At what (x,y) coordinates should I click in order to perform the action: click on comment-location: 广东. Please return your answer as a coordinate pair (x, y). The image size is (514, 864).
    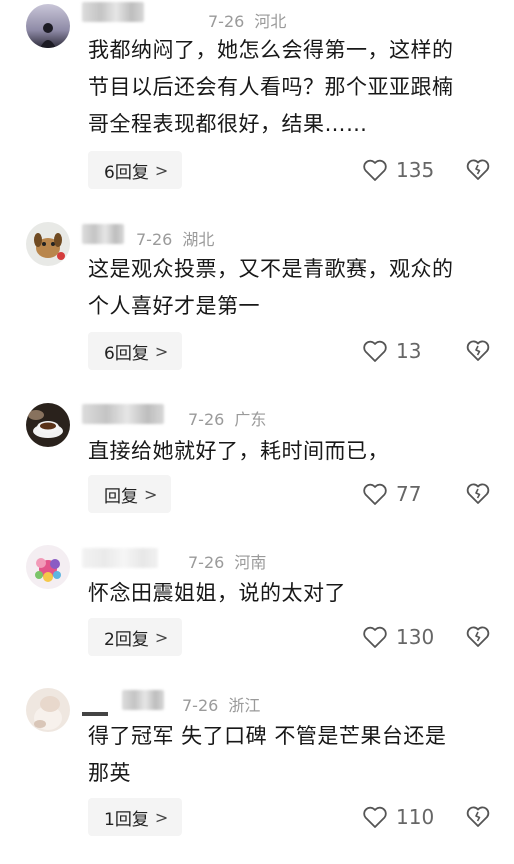
    Looking at the image, I should click on (250, 419).